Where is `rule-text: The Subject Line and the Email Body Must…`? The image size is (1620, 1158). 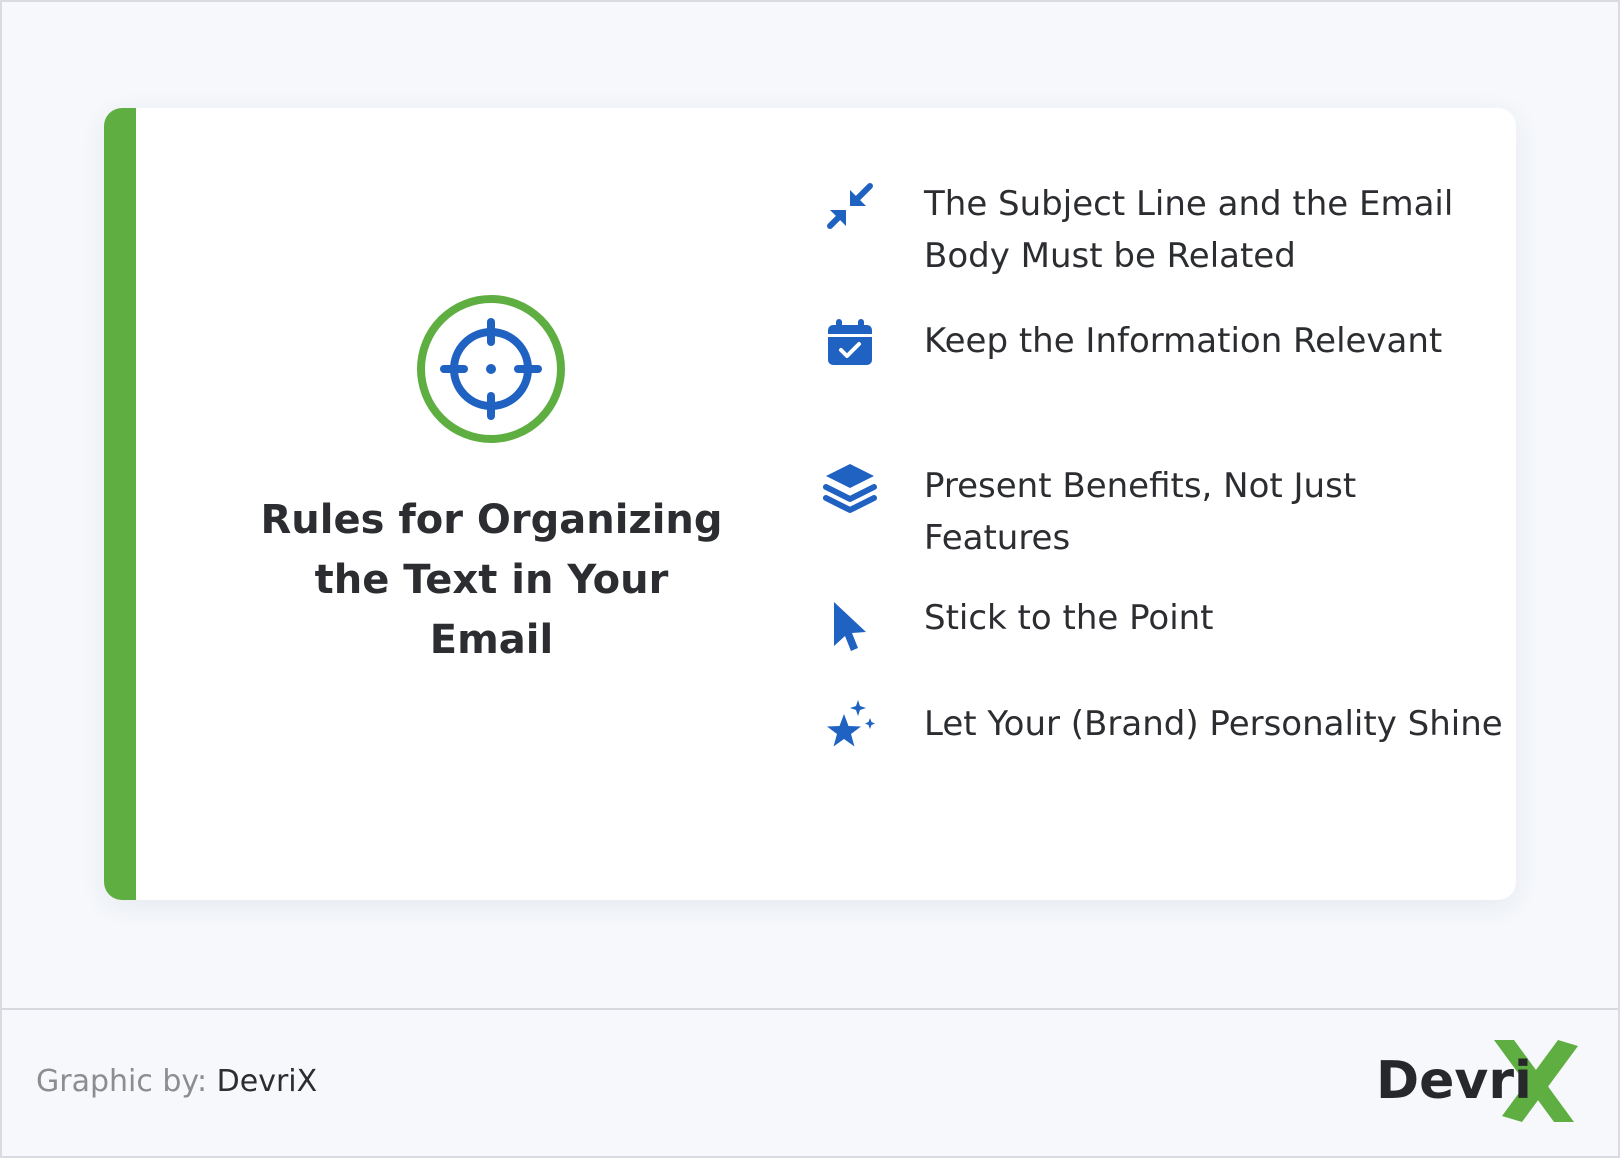
rule-text: The Subject Line and the Email Body Must… is located at coordinates (1189, 230).